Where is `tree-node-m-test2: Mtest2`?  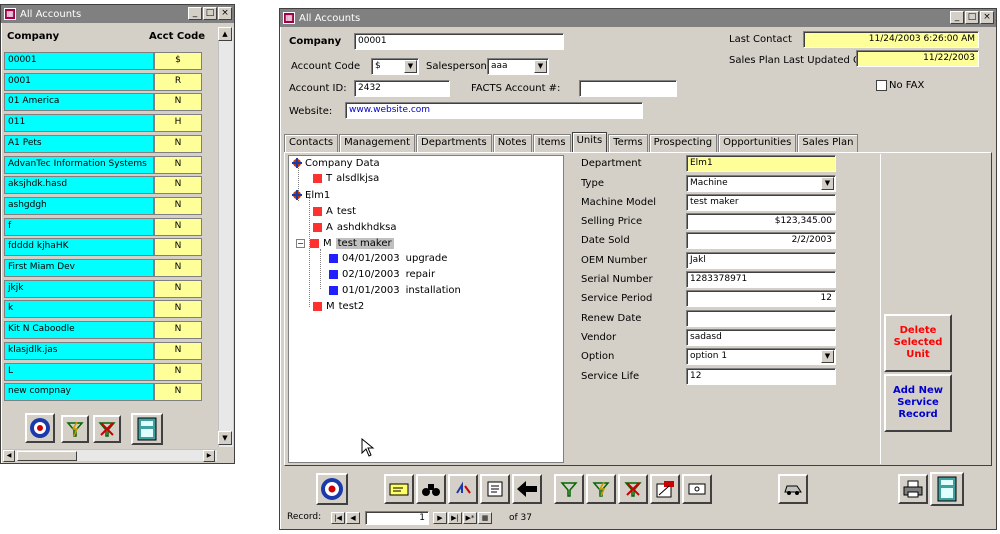
tree-node-m-test2: Mtest2 is located at coordinates (338, 306).